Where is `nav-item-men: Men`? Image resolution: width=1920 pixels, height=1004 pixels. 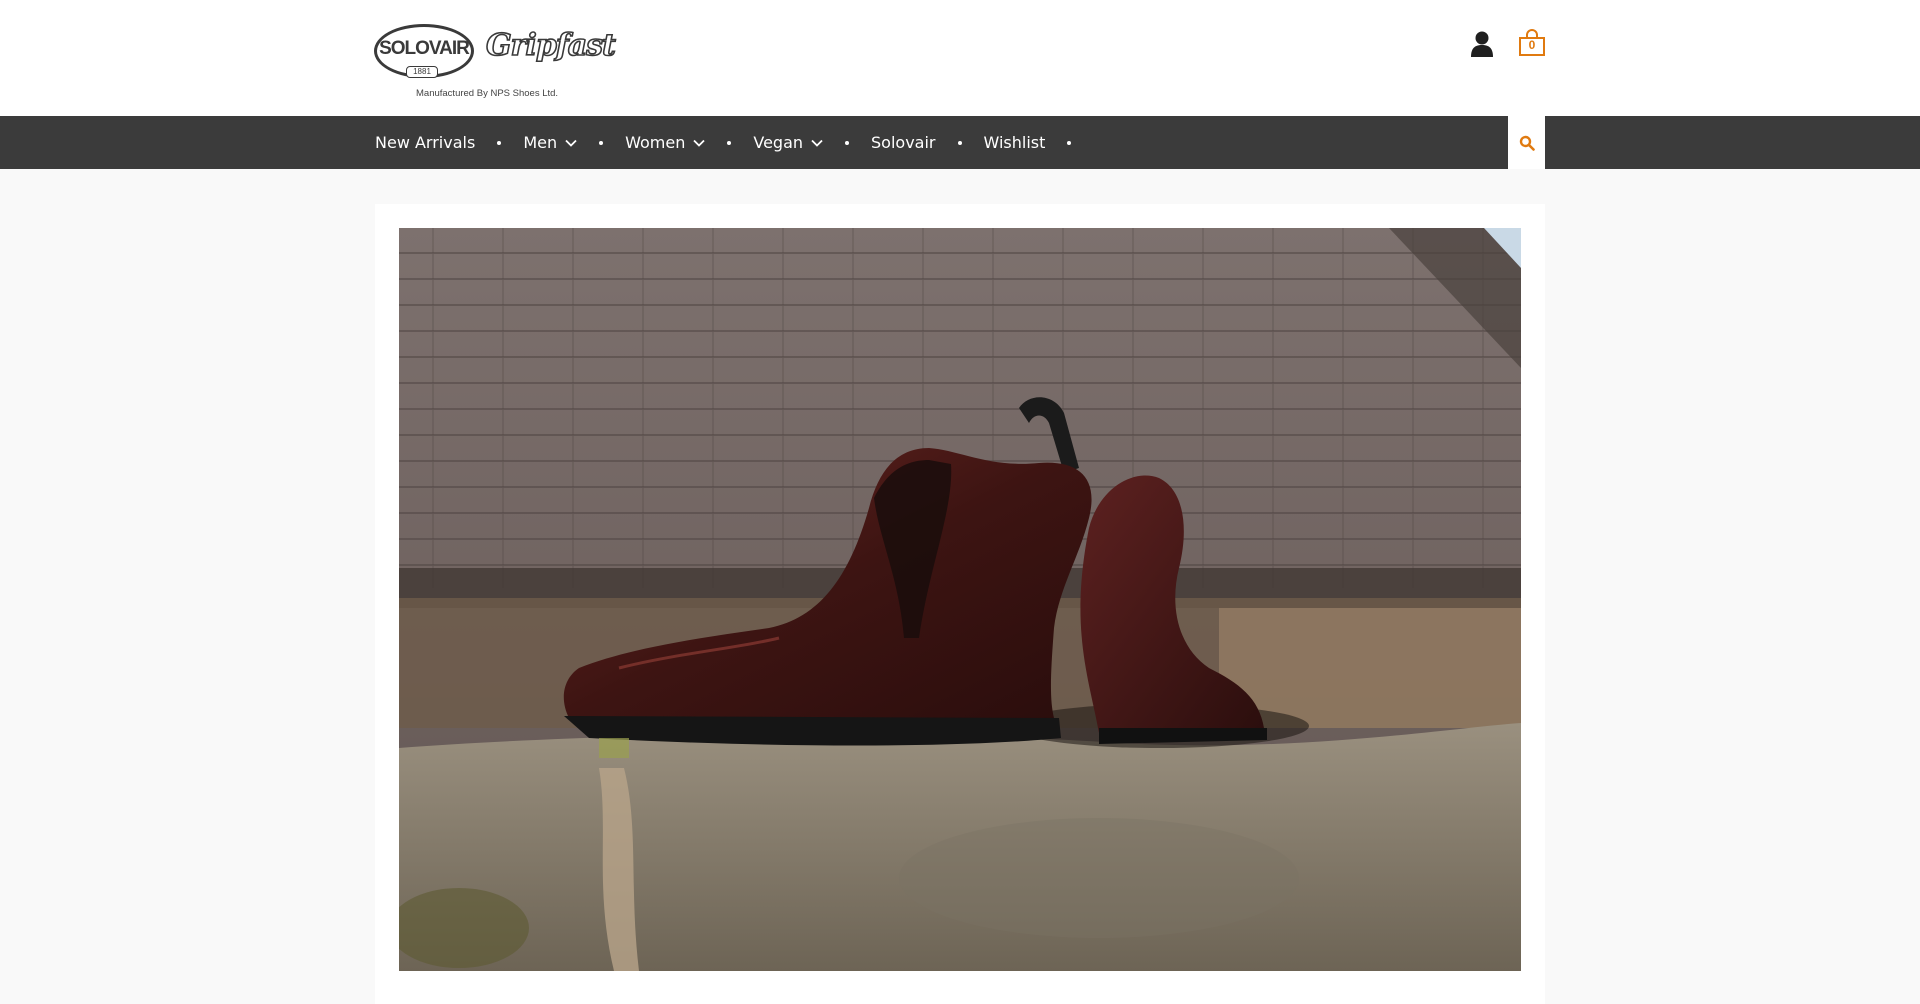 nav-item-men: Men is located at coordinates (550, 142).